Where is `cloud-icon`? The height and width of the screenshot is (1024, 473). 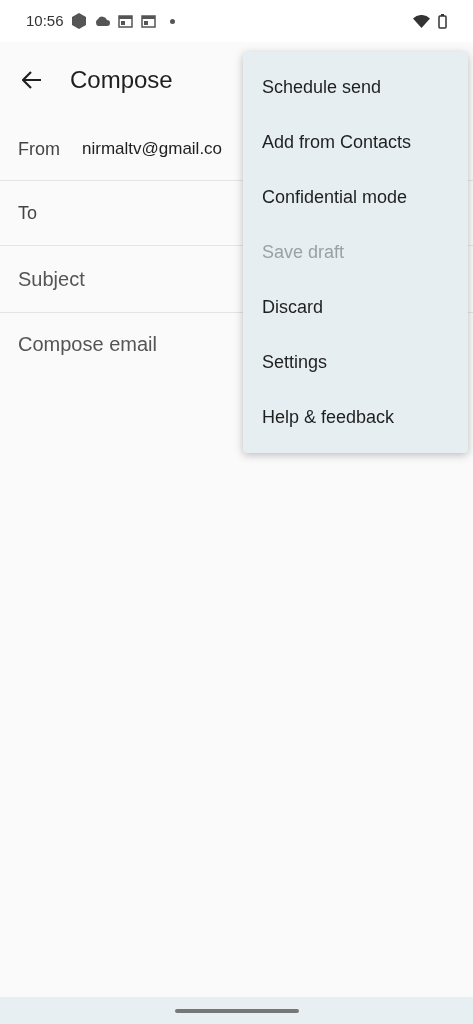 cloud-icon is located at coordinates (101, 21).